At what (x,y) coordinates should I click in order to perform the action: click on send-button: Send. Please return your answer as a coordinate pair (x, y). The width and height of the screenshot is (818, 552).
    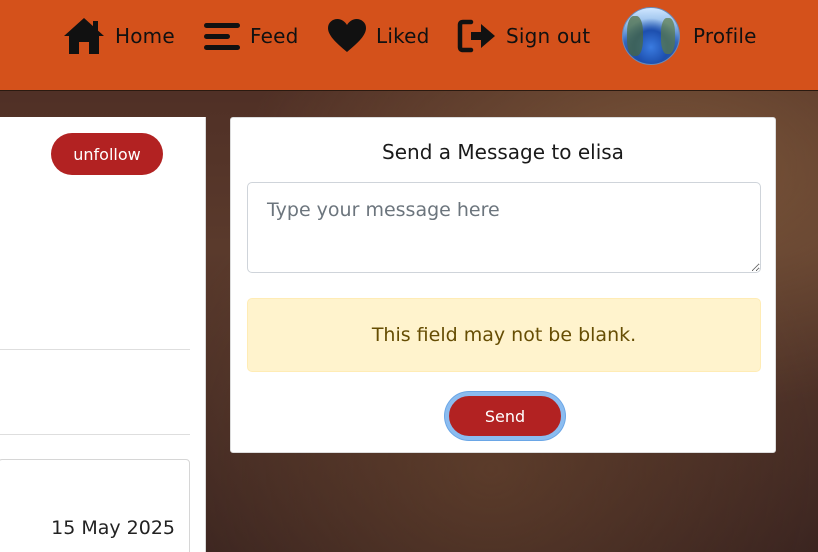
    Looking at the image, I should click on (505, 416).